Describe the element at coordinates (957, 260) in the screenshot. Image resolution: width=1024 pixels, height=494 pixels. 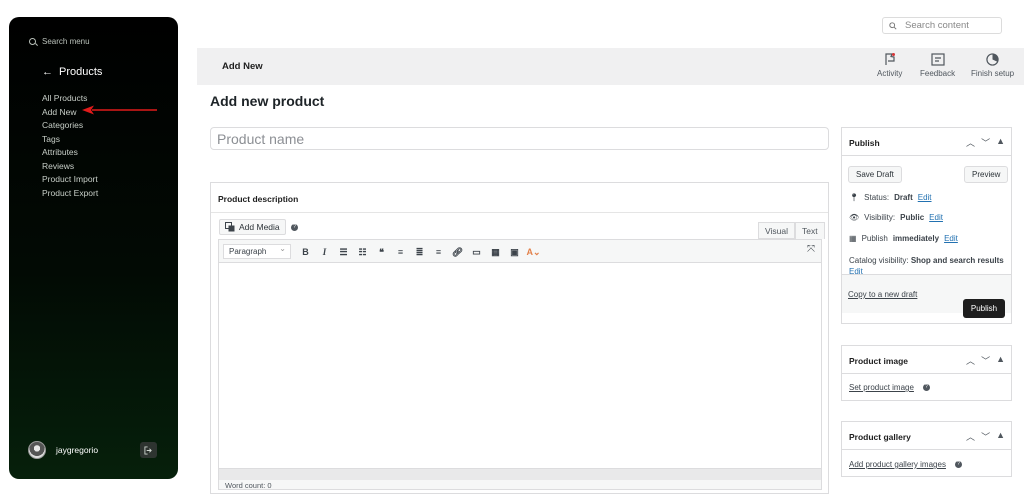
I see `catalog-visibility-value: Shop and search results` at that location.